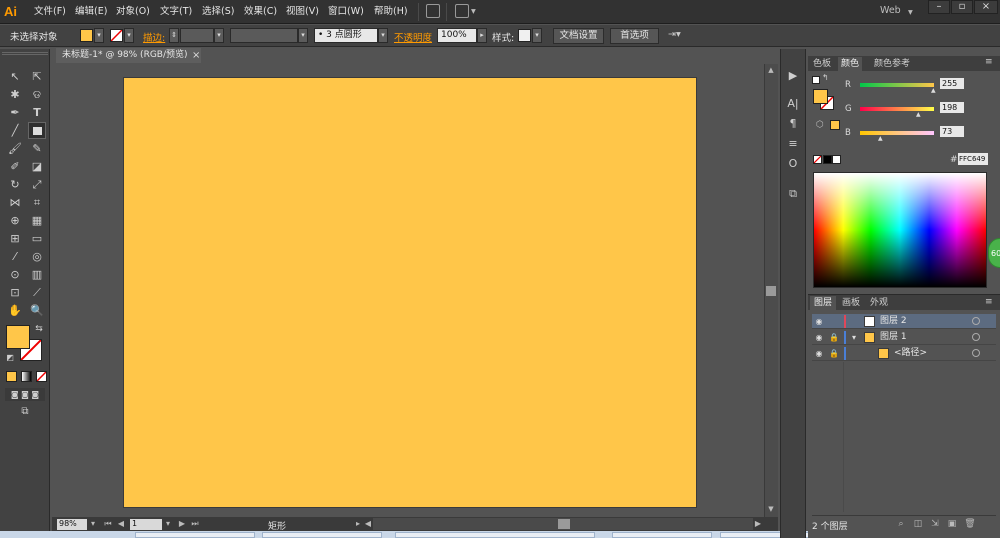  Describe the element at coordinates (15, 292) in the screenshot. I see `artboard-tool-icon: ⊡` at that location.